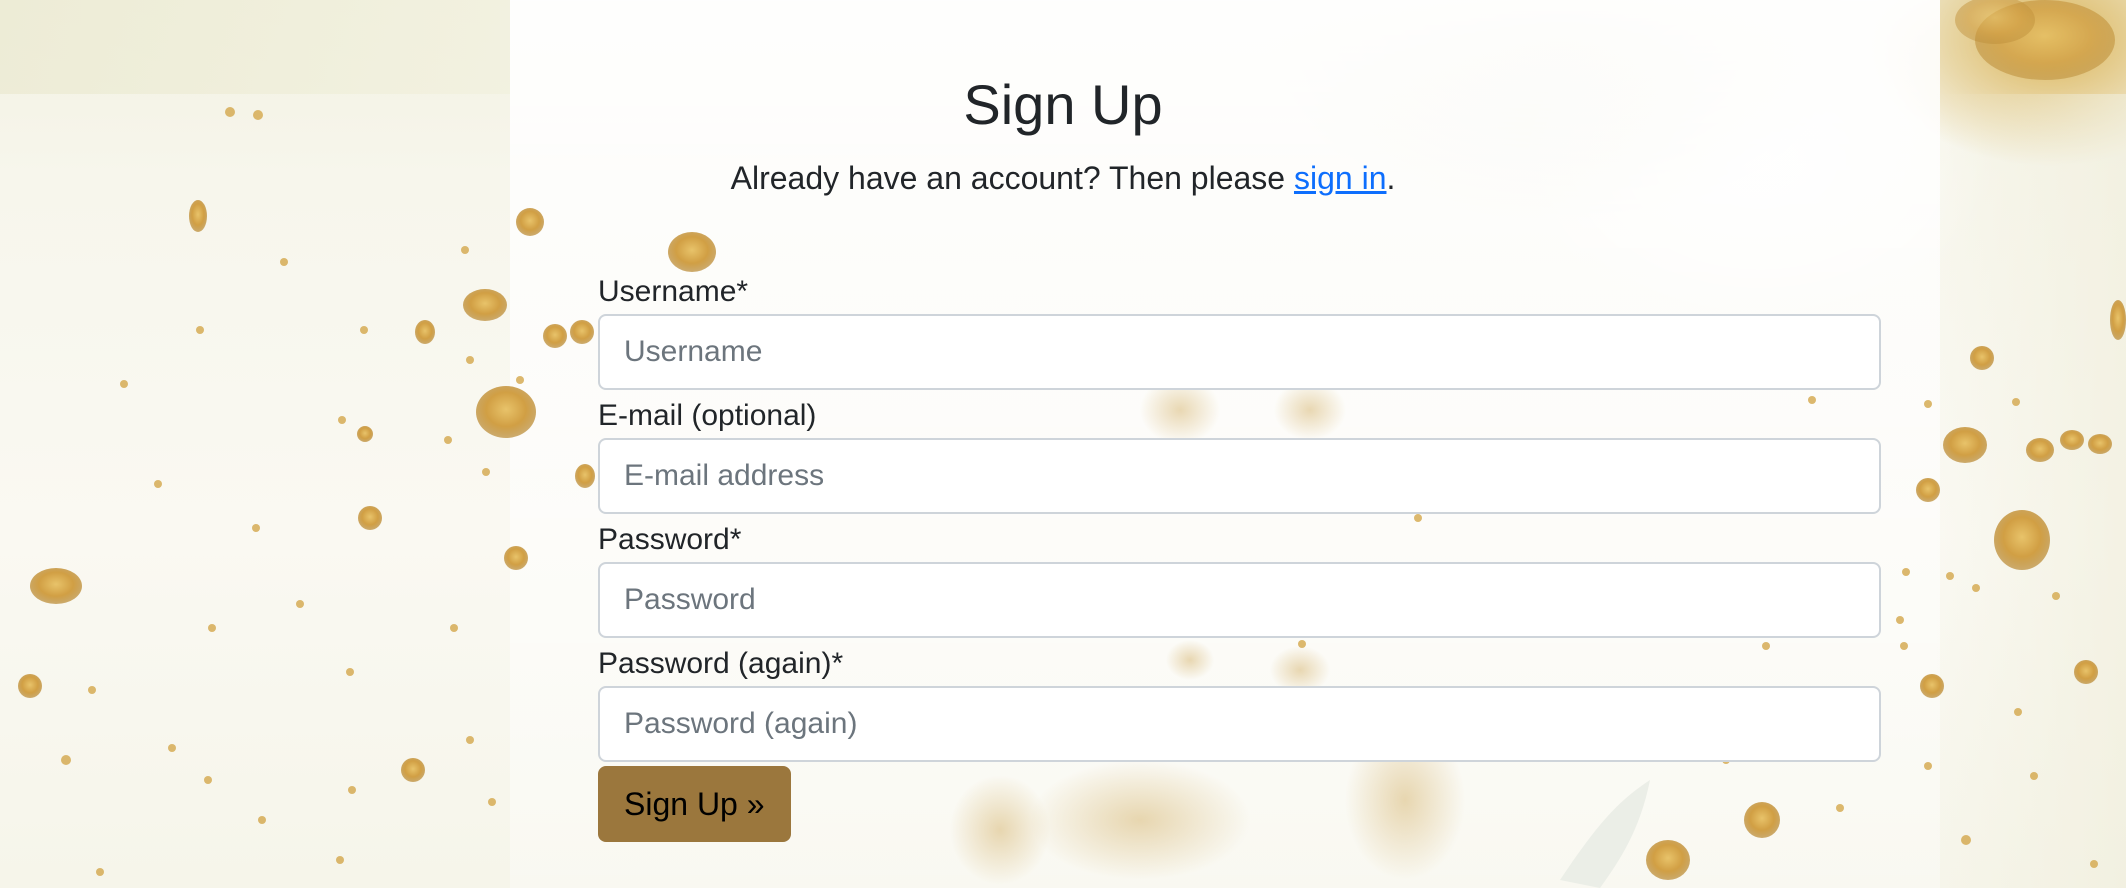 The width and height of the screenshot is (2126, 888). What do you see at coordinates (1063, 104) in the screenshot?
I see `page-title: Sign Up` at bounding box center [1063, 104].